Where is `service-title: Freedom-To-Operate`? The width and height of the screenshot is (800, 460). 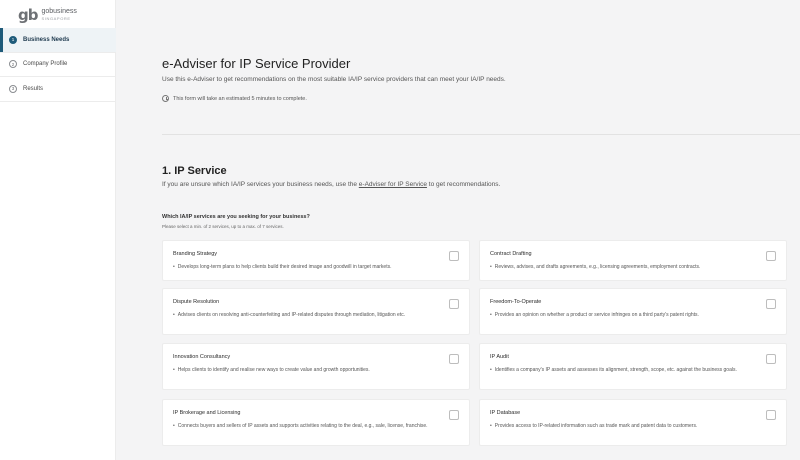 service-title: Freedom-To-Operate is located at coordinates (516, 302).